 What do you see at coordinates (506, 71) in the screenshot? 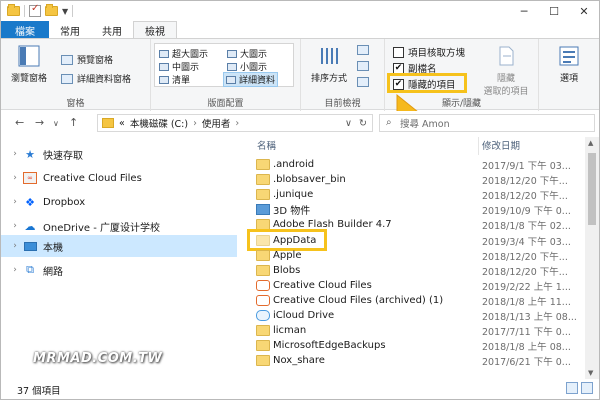
I see `hide-selected-items-button: 隱藏 選取的項目` at bounding box center [506, 71].